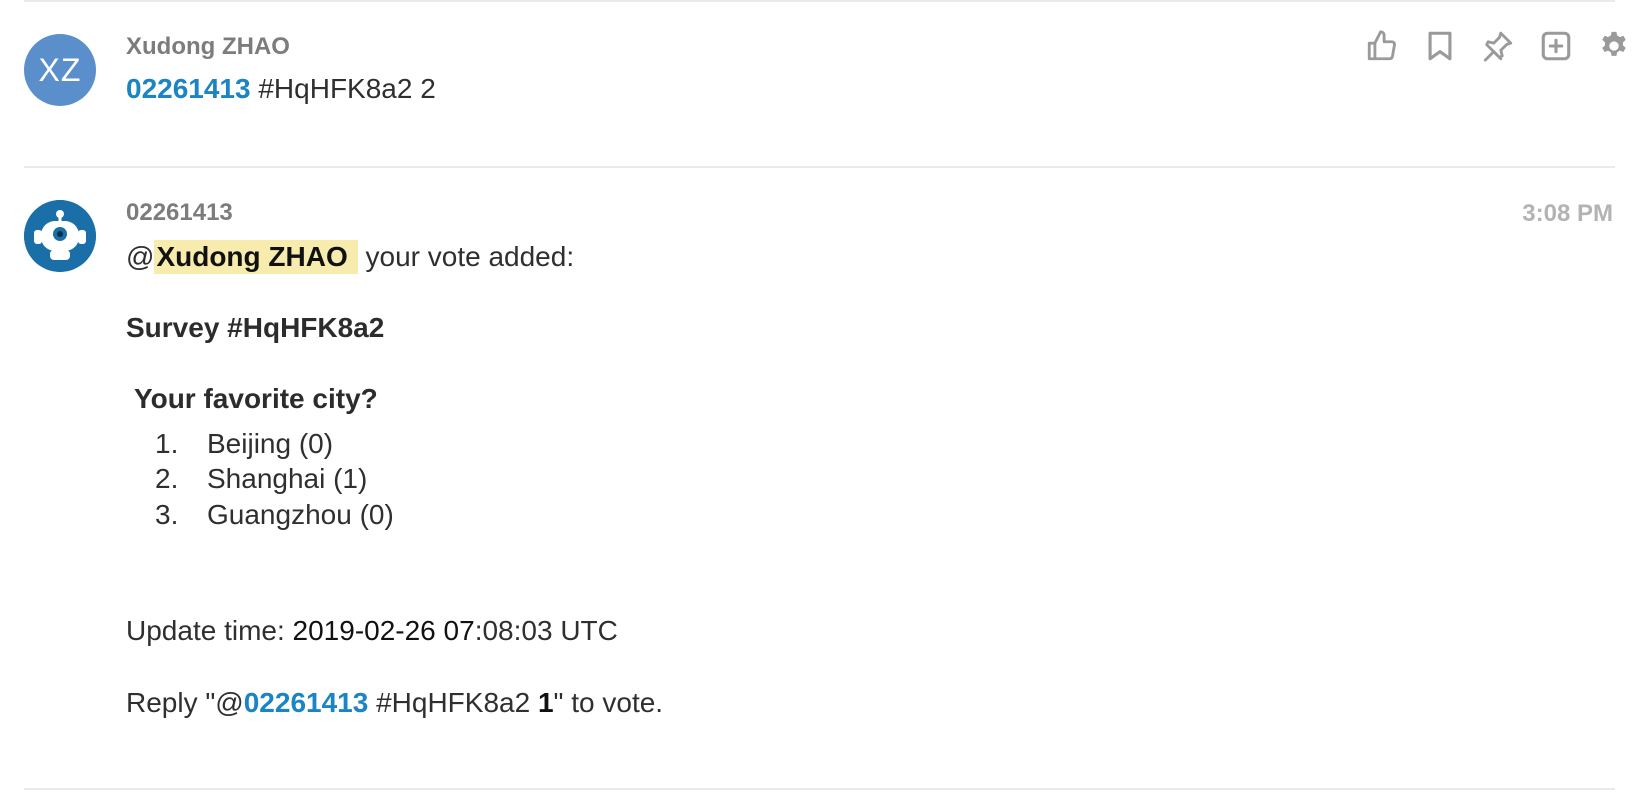 The image size is (1644, 794). I want to click on reply-instructions: Reply "@02261413 #HqHFK8a2 1" to vote., so click(394, 703).